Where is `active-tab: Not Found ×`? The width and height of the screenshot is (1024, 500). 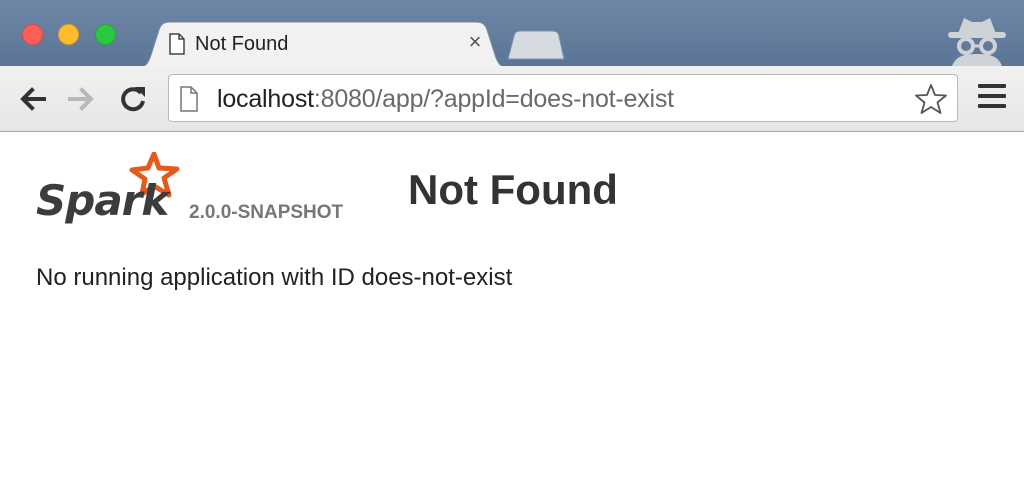 active-tab: Not Found × is located at coordinates (323, 45).